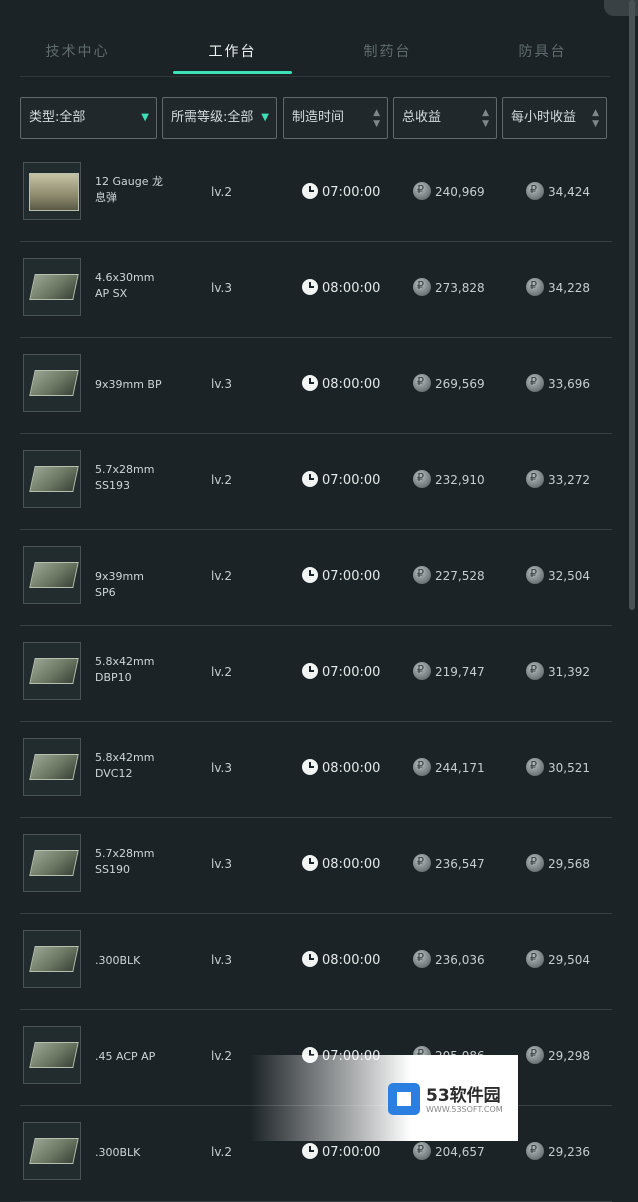  I want to click on total-profit: 204,657, so click(449, 1151).